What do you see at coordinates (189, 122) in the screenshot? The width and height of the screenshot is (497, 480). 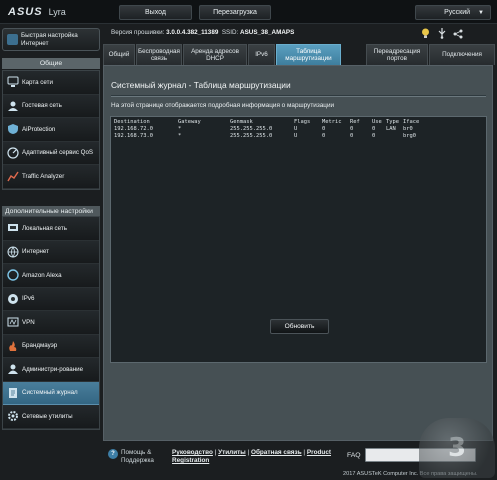 I see `column-header: Gateway` at bounding box center [189, 122].